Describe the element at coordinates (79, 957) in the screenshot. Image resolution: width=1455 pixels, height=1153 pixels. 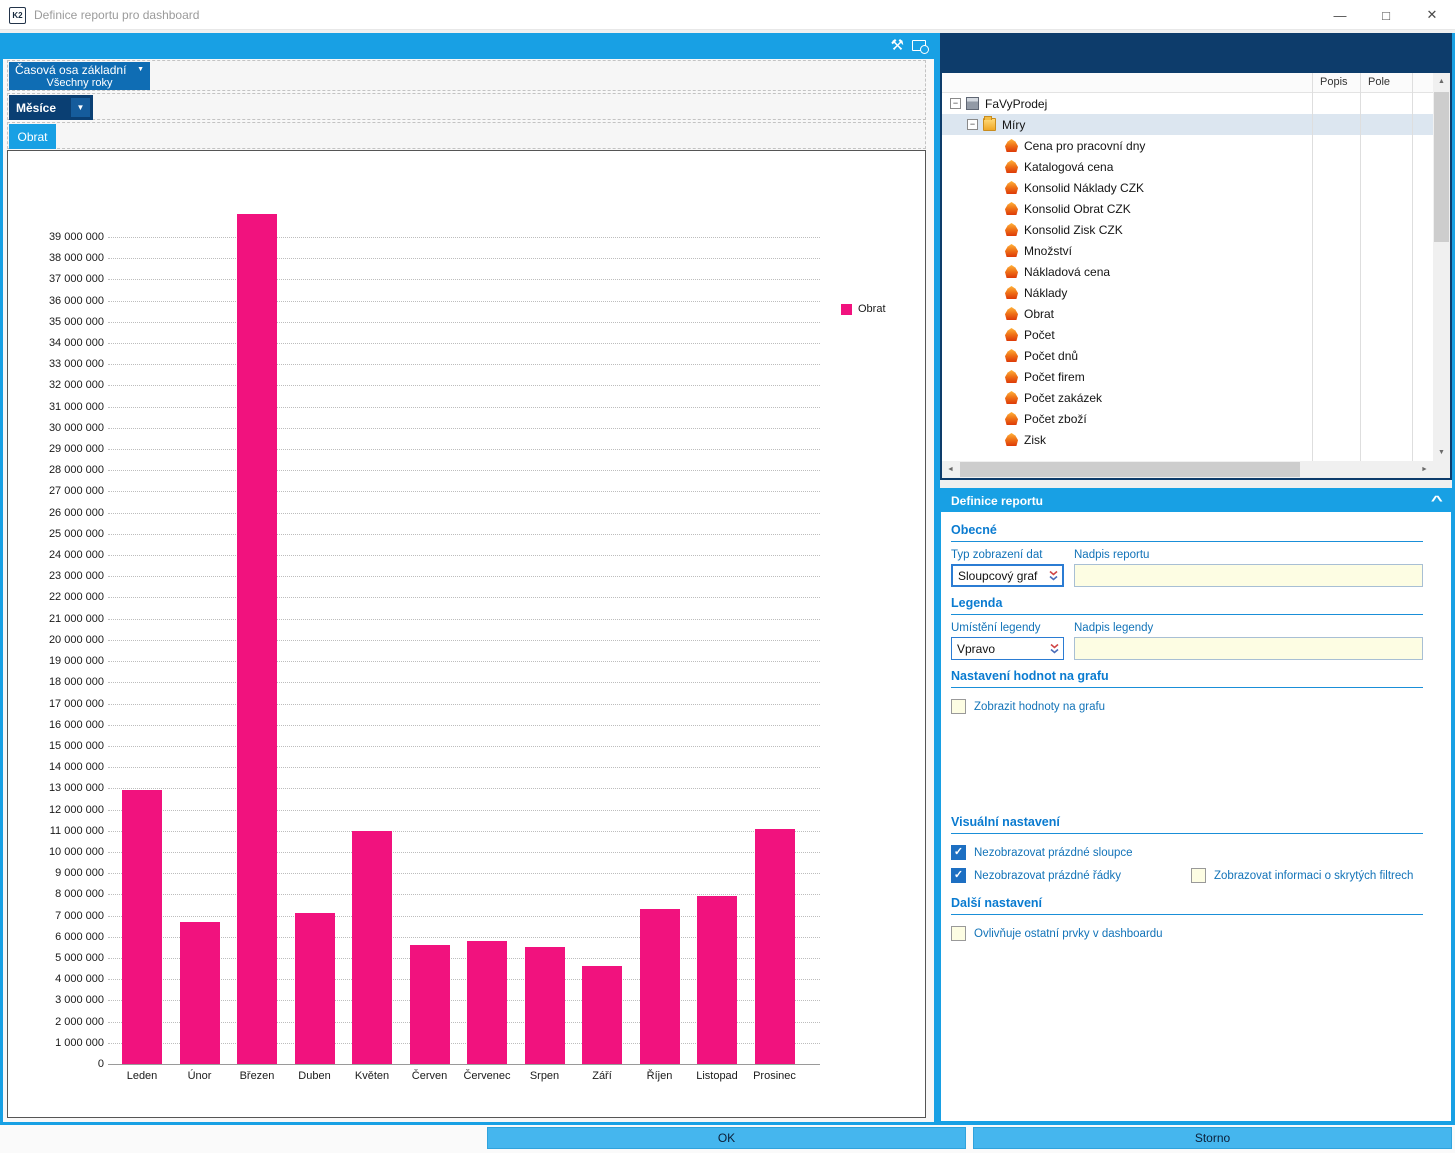
I see `y-tick-label: 5 000 000` at that location.